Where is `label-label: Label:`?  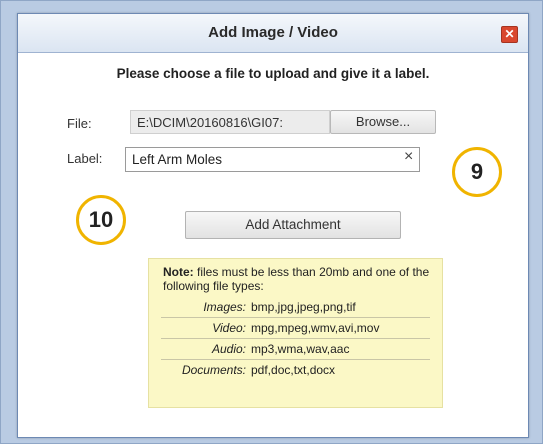
label-label: Label: is located at coordinates (85, 158).